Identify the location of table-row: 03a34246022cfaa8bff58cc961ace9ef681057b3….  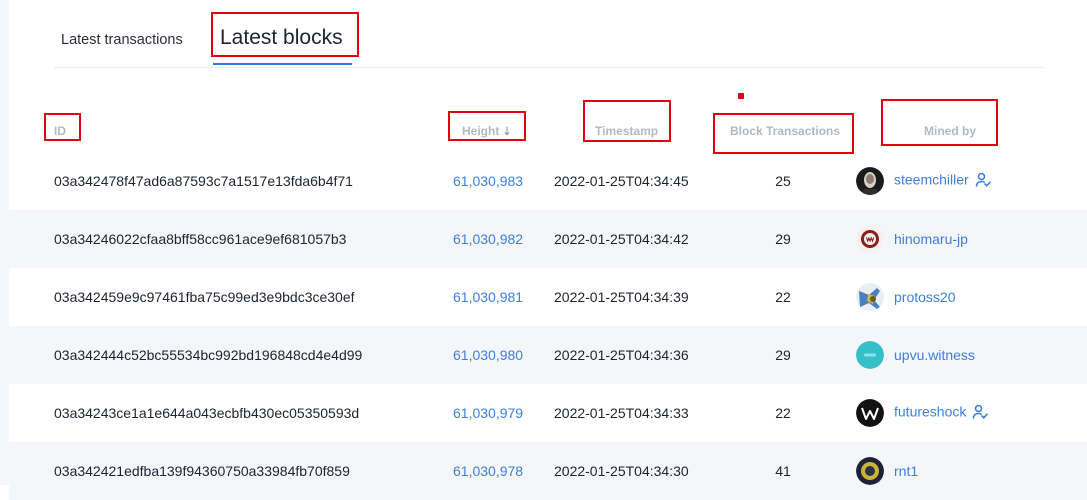
(548, 239).